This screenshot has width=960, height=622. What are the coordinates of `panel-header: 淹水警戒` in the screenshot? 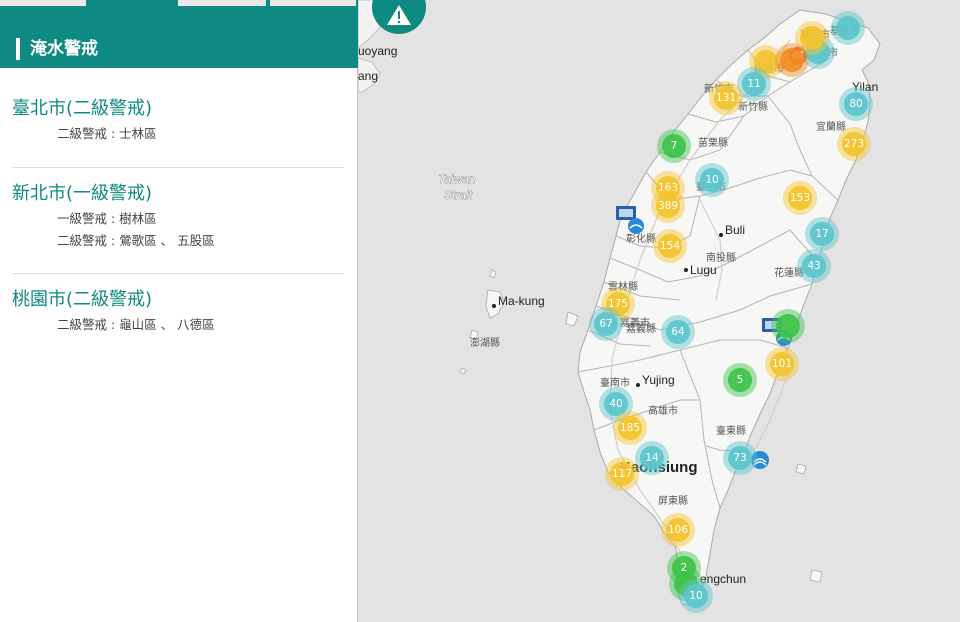 It's located at (179, 38).